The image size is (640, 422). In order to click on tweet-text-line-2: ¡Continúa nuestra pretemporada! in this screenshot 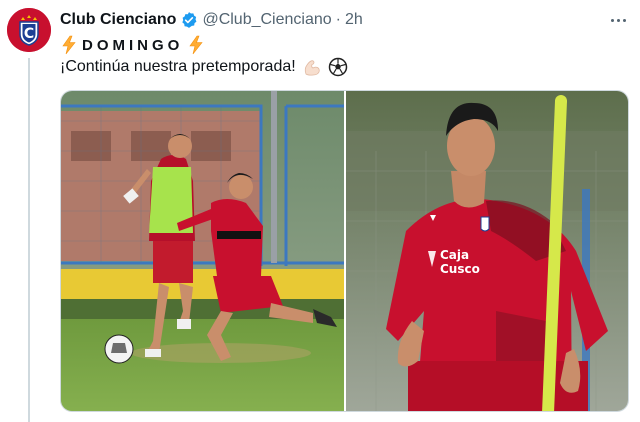, I will do `click(204, 67)`.